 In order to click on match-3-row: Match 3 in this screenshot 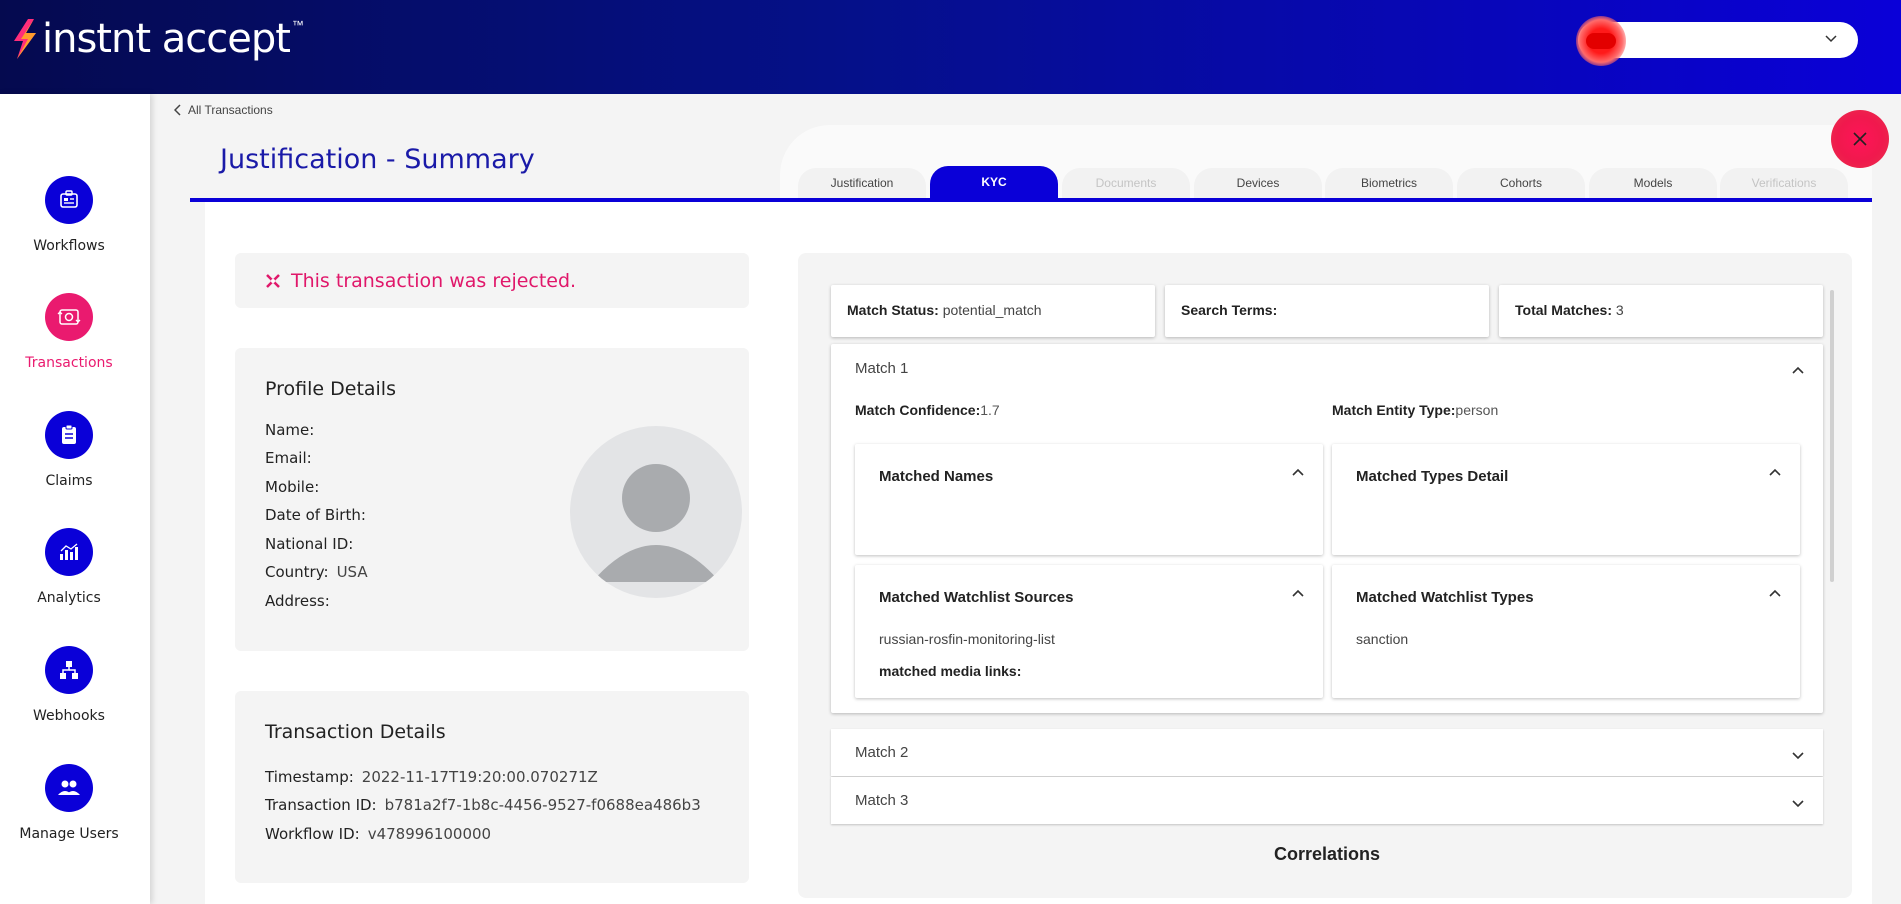, I will do `click(1327, 800)`.